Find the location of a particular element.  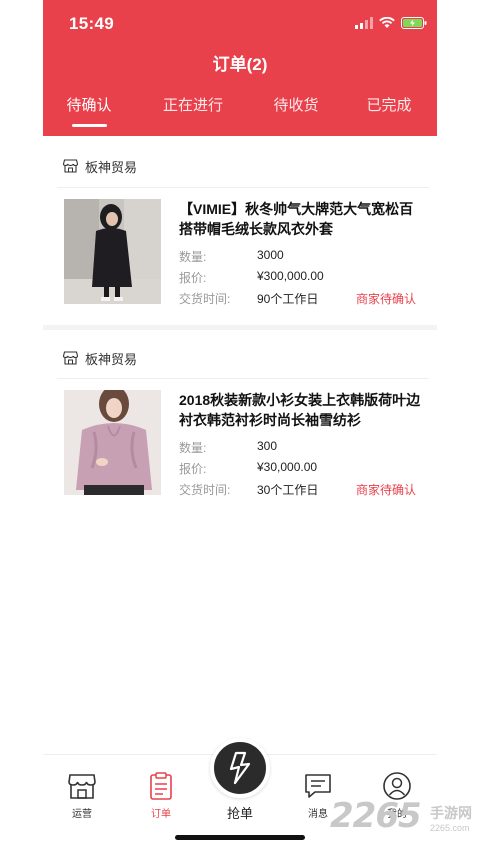

signal-icon is located at coordinates (364, 23).